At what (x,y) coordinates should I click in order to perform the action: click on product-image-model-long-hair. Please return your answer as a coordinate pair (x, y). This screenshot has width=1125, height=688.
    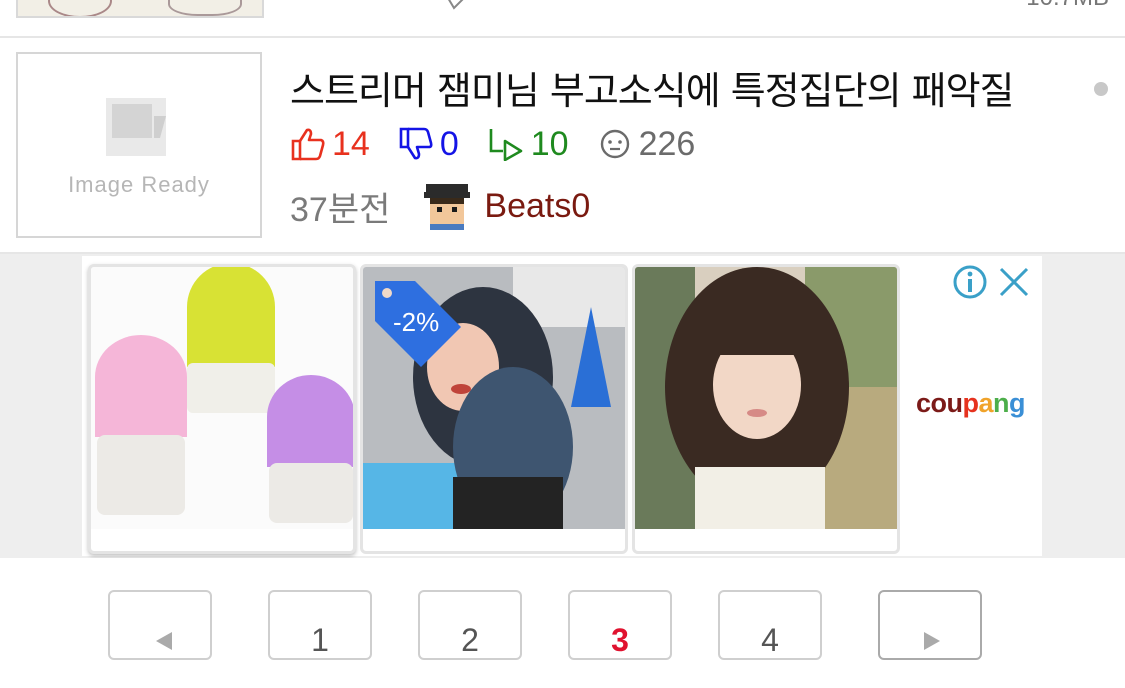
    Looking at the image, I should click on (766, 398).